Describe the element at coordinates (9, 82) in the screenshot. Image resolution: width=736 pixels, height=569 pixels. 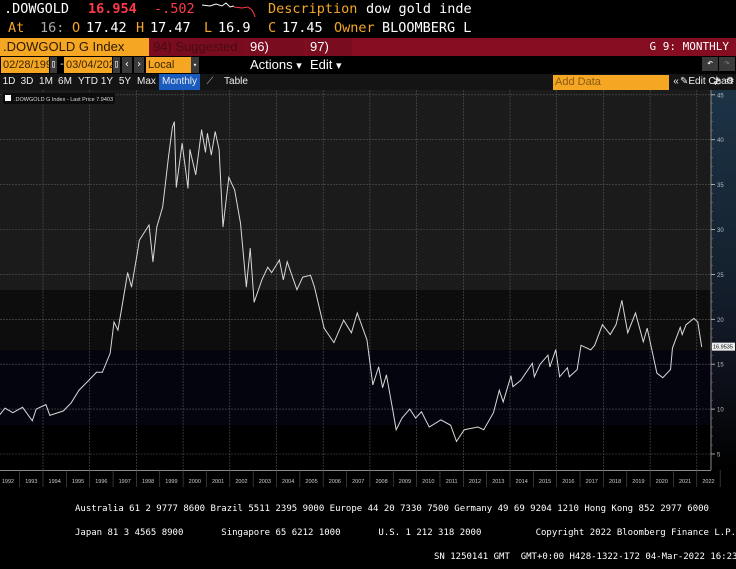
I see `period-1d: 1D` at that location.